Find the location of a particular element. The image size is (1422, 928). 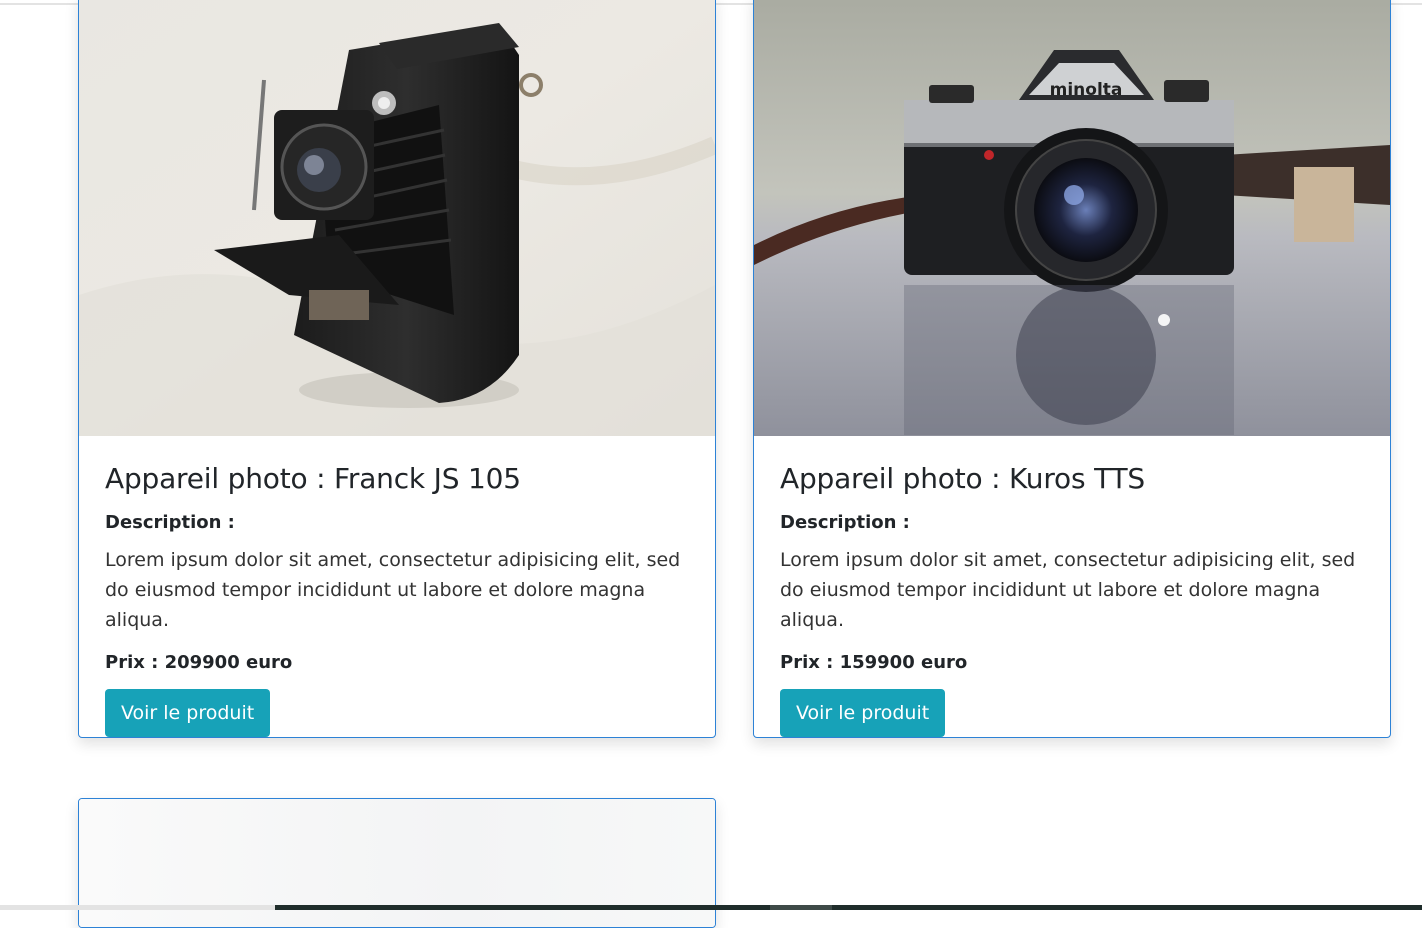

scrollbar-highlight is located at coordinates (801, 907).